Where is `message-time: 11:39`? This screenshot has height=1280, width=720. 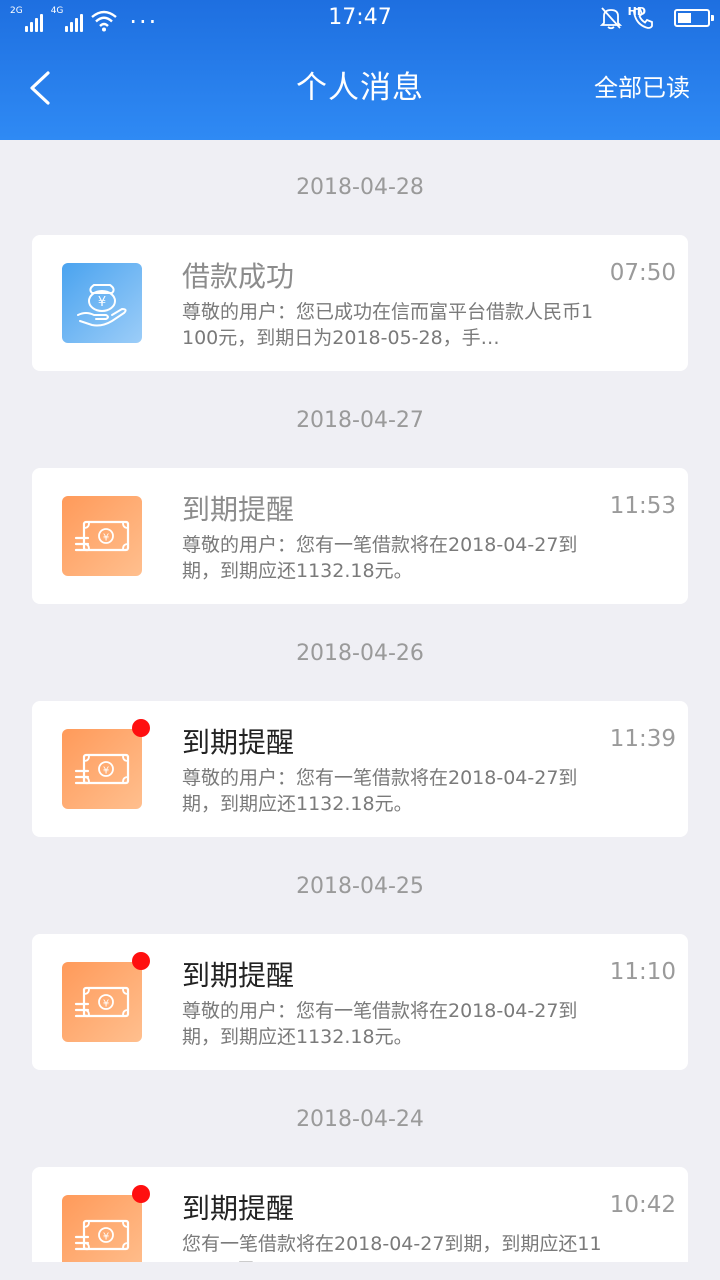 message-time: 11:39 is located at coordinates (642, 739).